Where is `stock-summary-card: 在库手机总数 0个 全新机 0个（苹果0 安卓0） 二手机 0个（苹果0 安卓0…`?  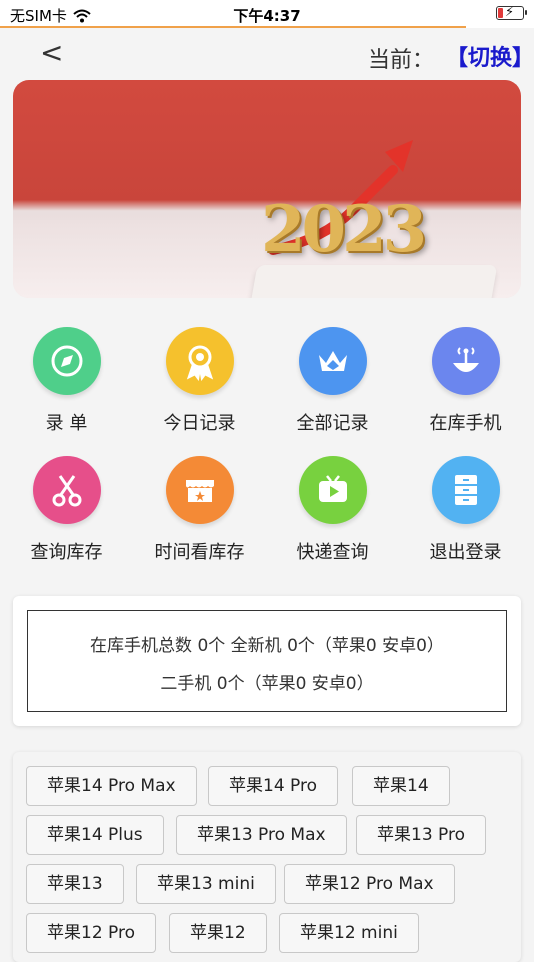 stock-summary-card: 在库手机总数 0个 全新机 0个（苹果0 安卓0） 二手机 0个（苹果0 安卓0… is located at coordinates (267, 661).